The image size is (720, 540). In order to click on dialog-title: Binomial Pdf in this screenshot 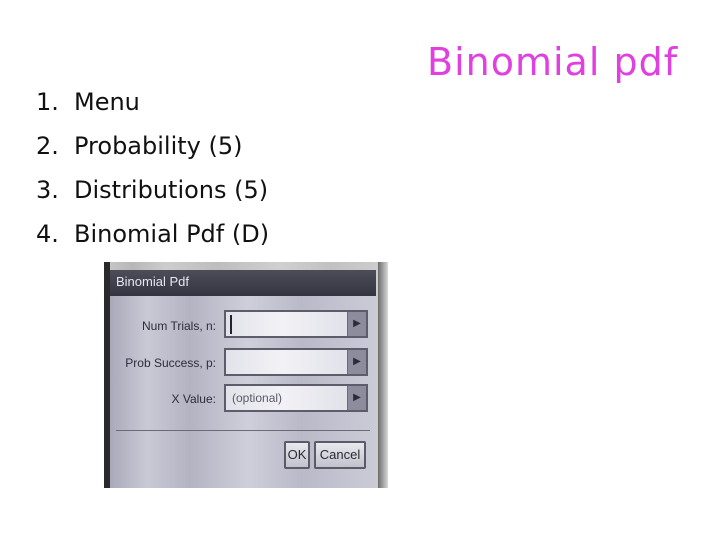, I will do `click(152, 281)`.